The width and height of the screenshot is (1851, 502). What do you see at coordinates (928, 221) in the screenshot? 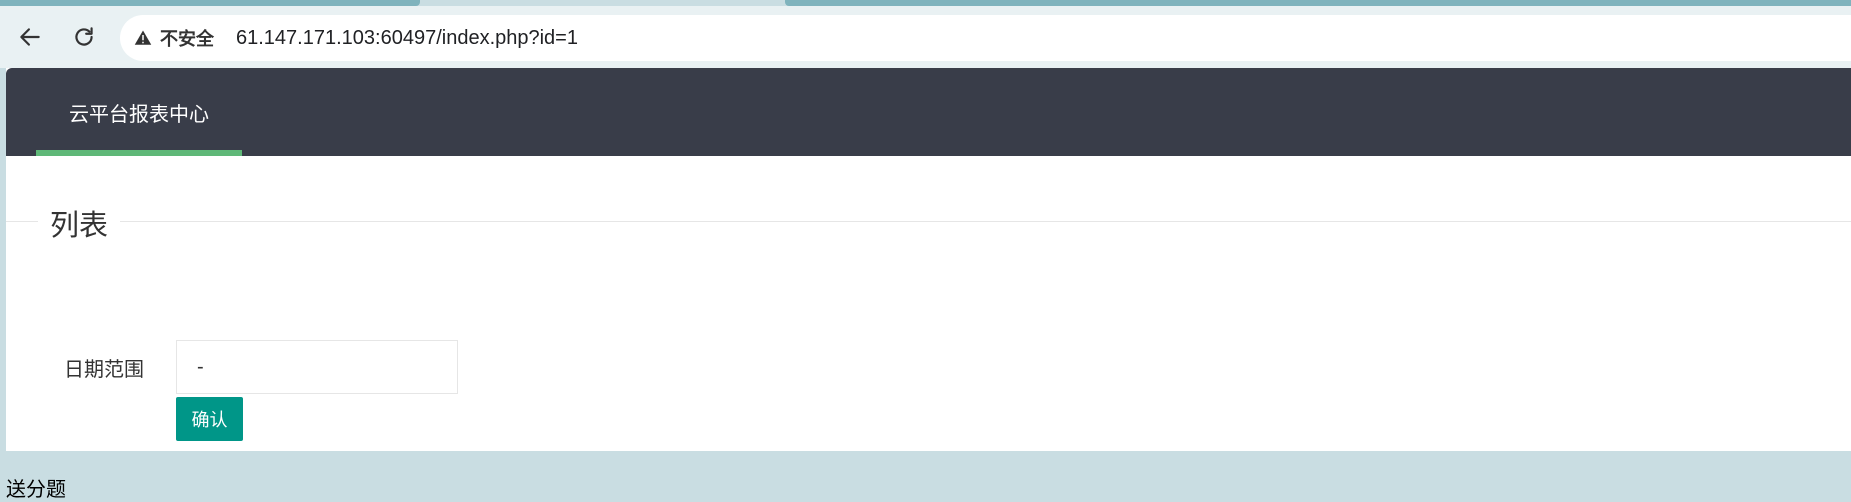
I see `section-divider` at bounding box center [928, 221].